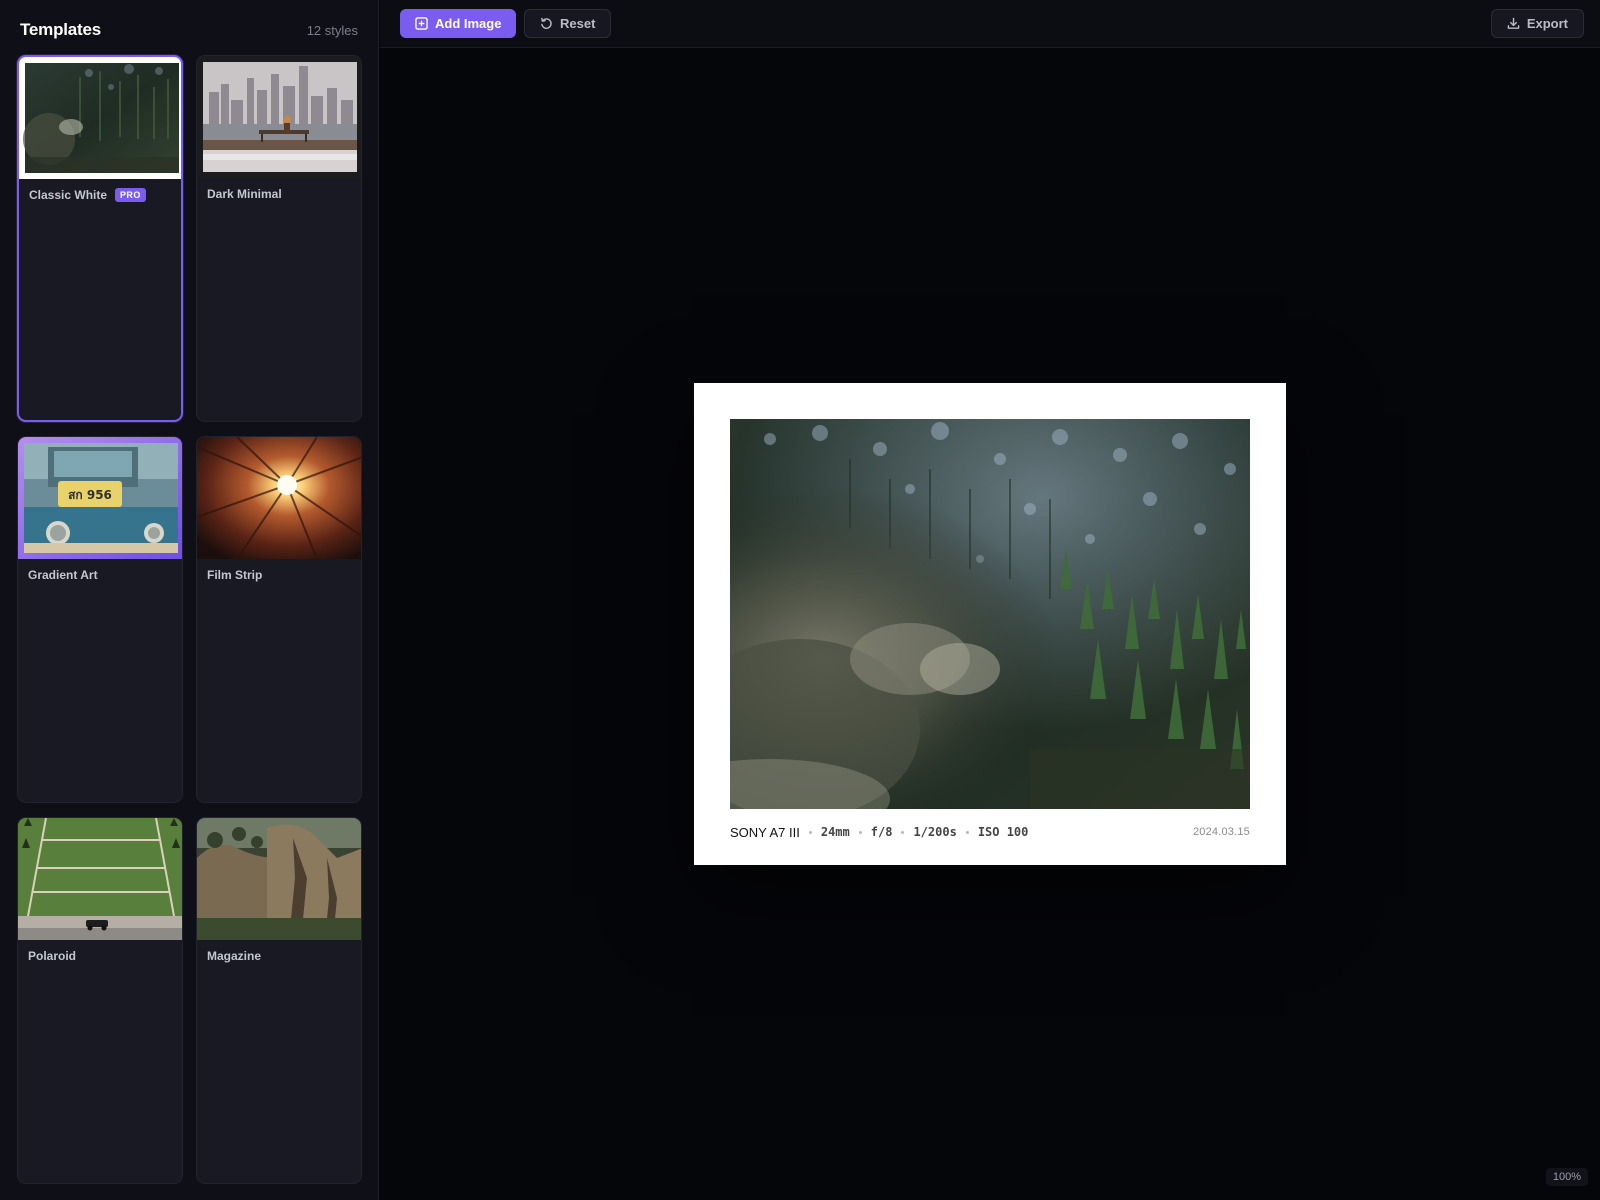  I want to click on sun-building-thumbnail-image, so click(279, 498).